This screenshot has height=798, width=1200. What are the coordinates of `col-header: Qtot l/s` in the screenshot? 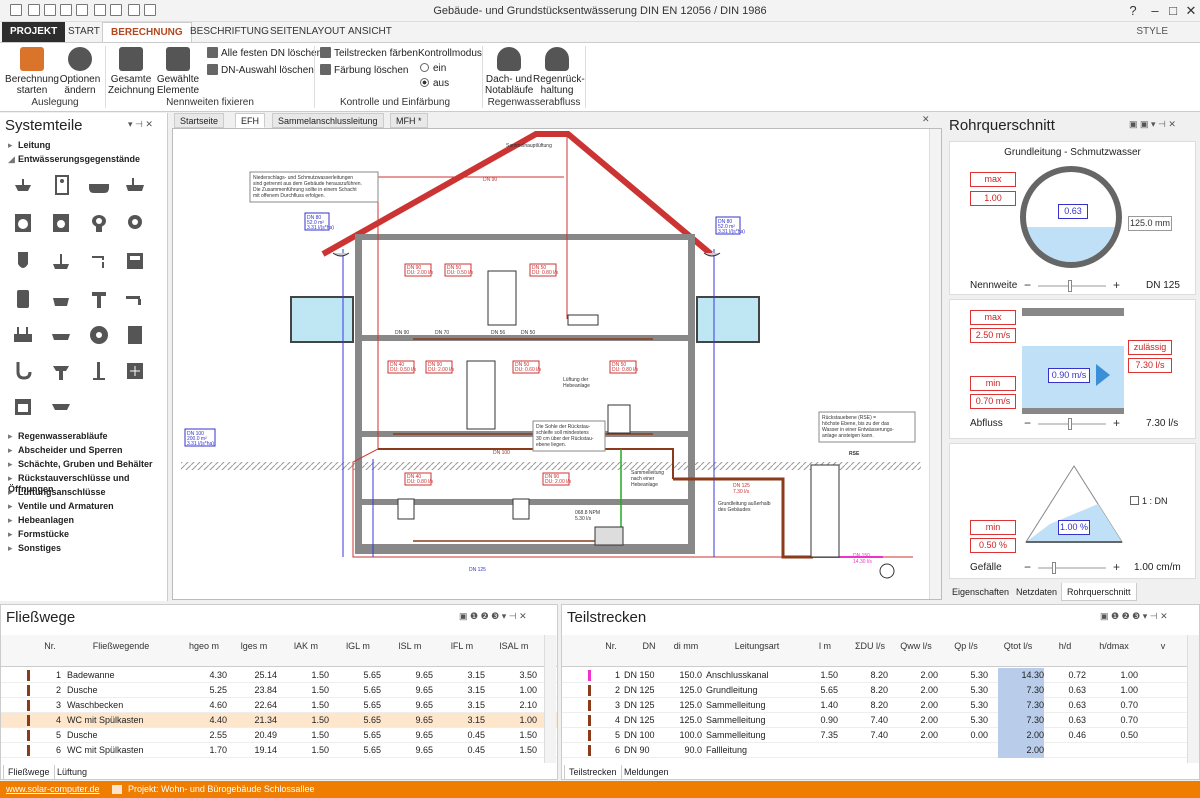 It's located at (1018, 646).